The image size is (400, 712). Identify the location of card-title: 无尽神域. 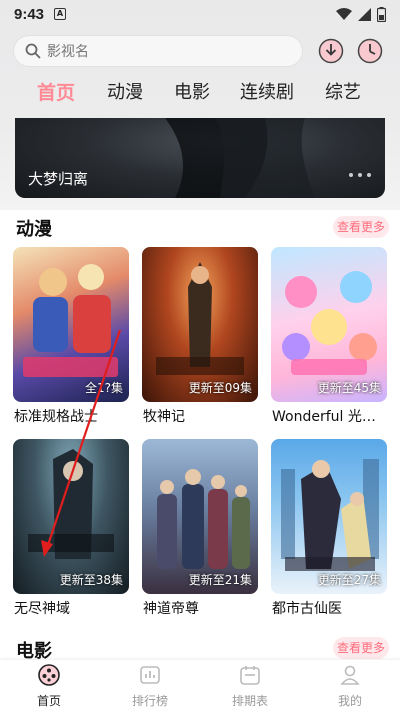
(42, 609).